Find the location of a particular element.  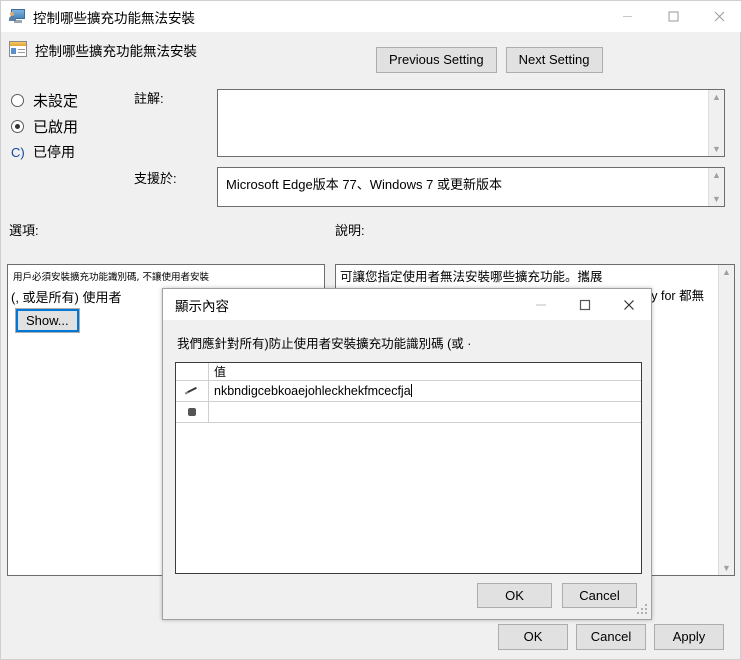

options-note: 用戶必須安裝擴充功能識別碼, 不讓使用者安裝 is located at coordinates (111, 277).